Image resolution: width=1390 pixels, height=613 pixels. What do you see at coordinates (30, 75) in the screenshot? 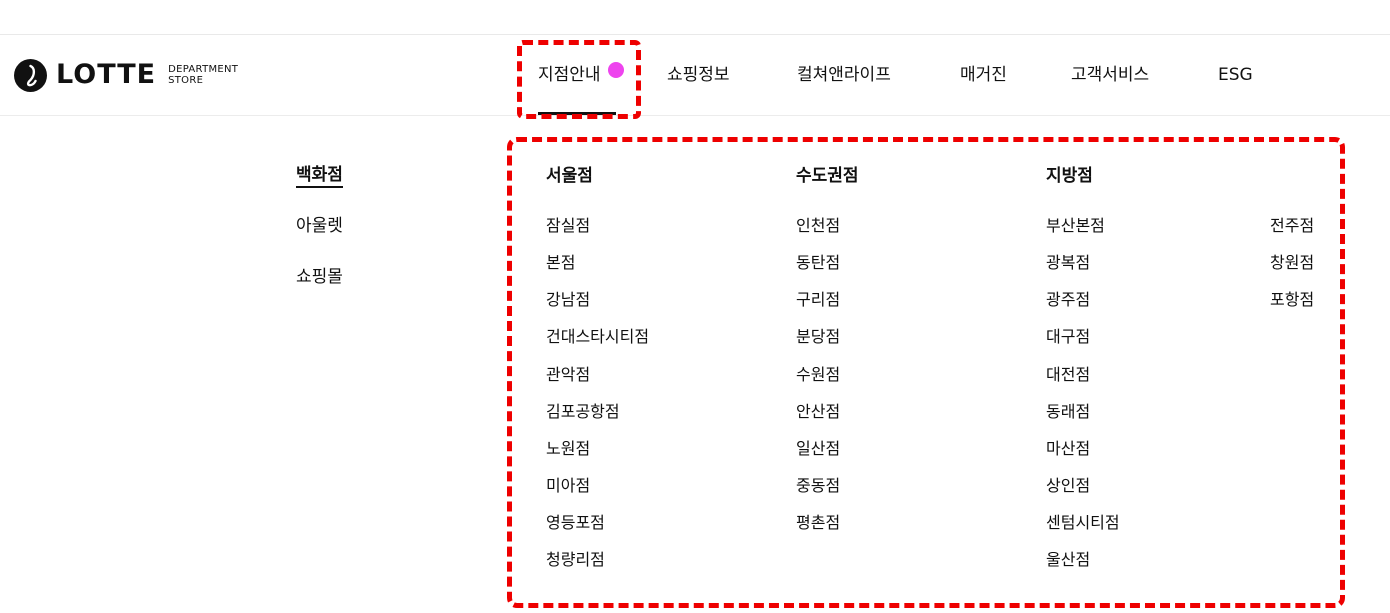
I see `lotte-emblem-icon` at bounding box center [30, 75].